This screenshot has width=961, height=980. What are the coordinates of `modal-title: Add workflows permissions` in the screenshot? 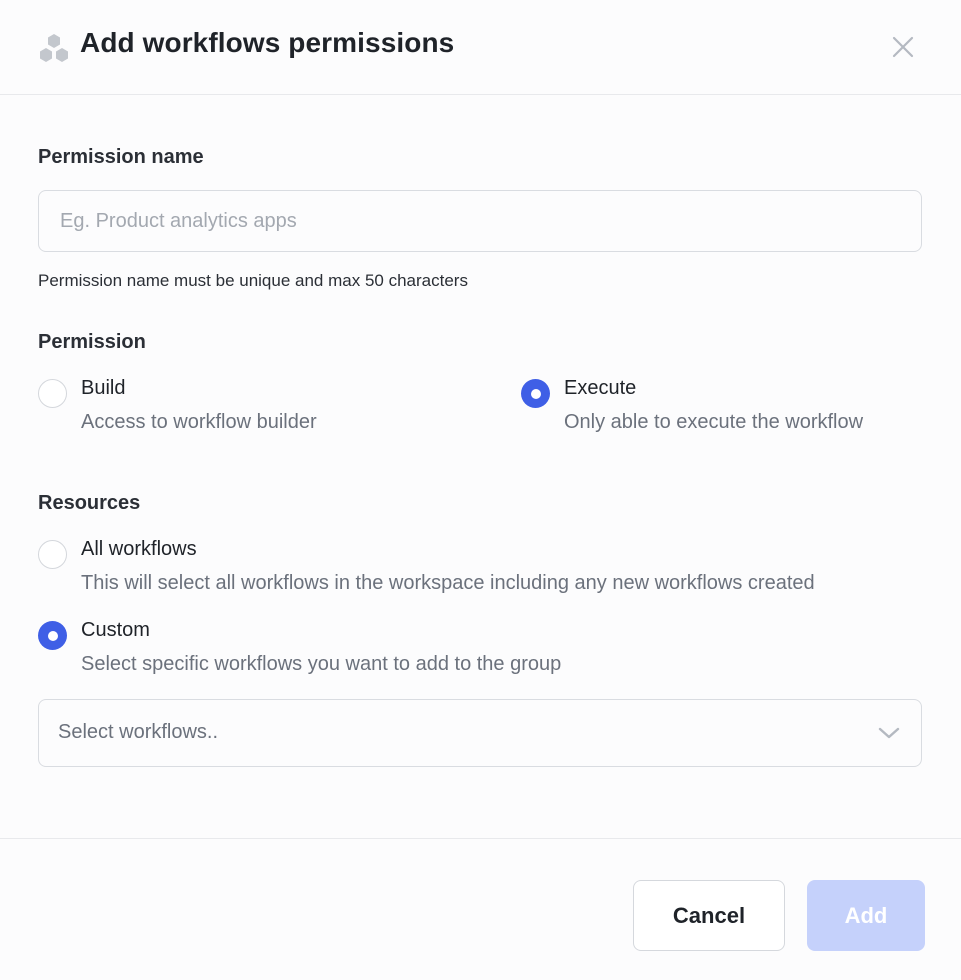 It's located at (267, 42).